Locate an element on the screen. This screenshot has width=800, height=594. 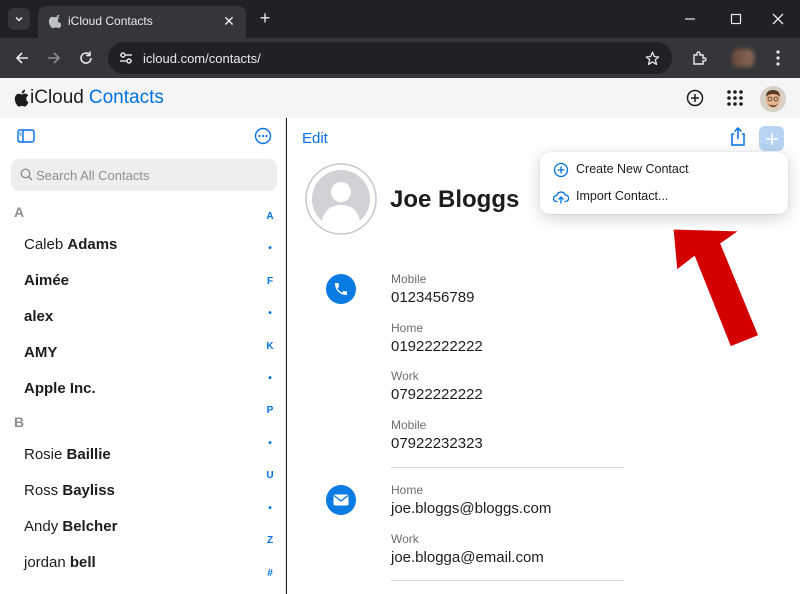
search-contacts-field: Search All Contacts is located at coordinates (144, 175).